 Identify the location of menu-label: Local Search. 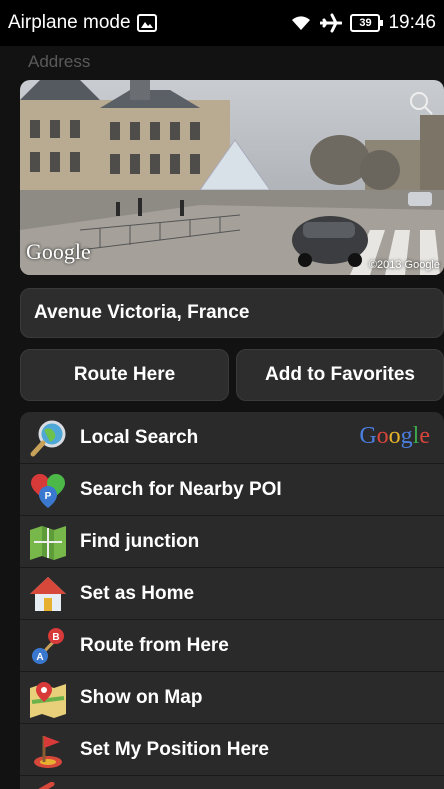
(139, 437).